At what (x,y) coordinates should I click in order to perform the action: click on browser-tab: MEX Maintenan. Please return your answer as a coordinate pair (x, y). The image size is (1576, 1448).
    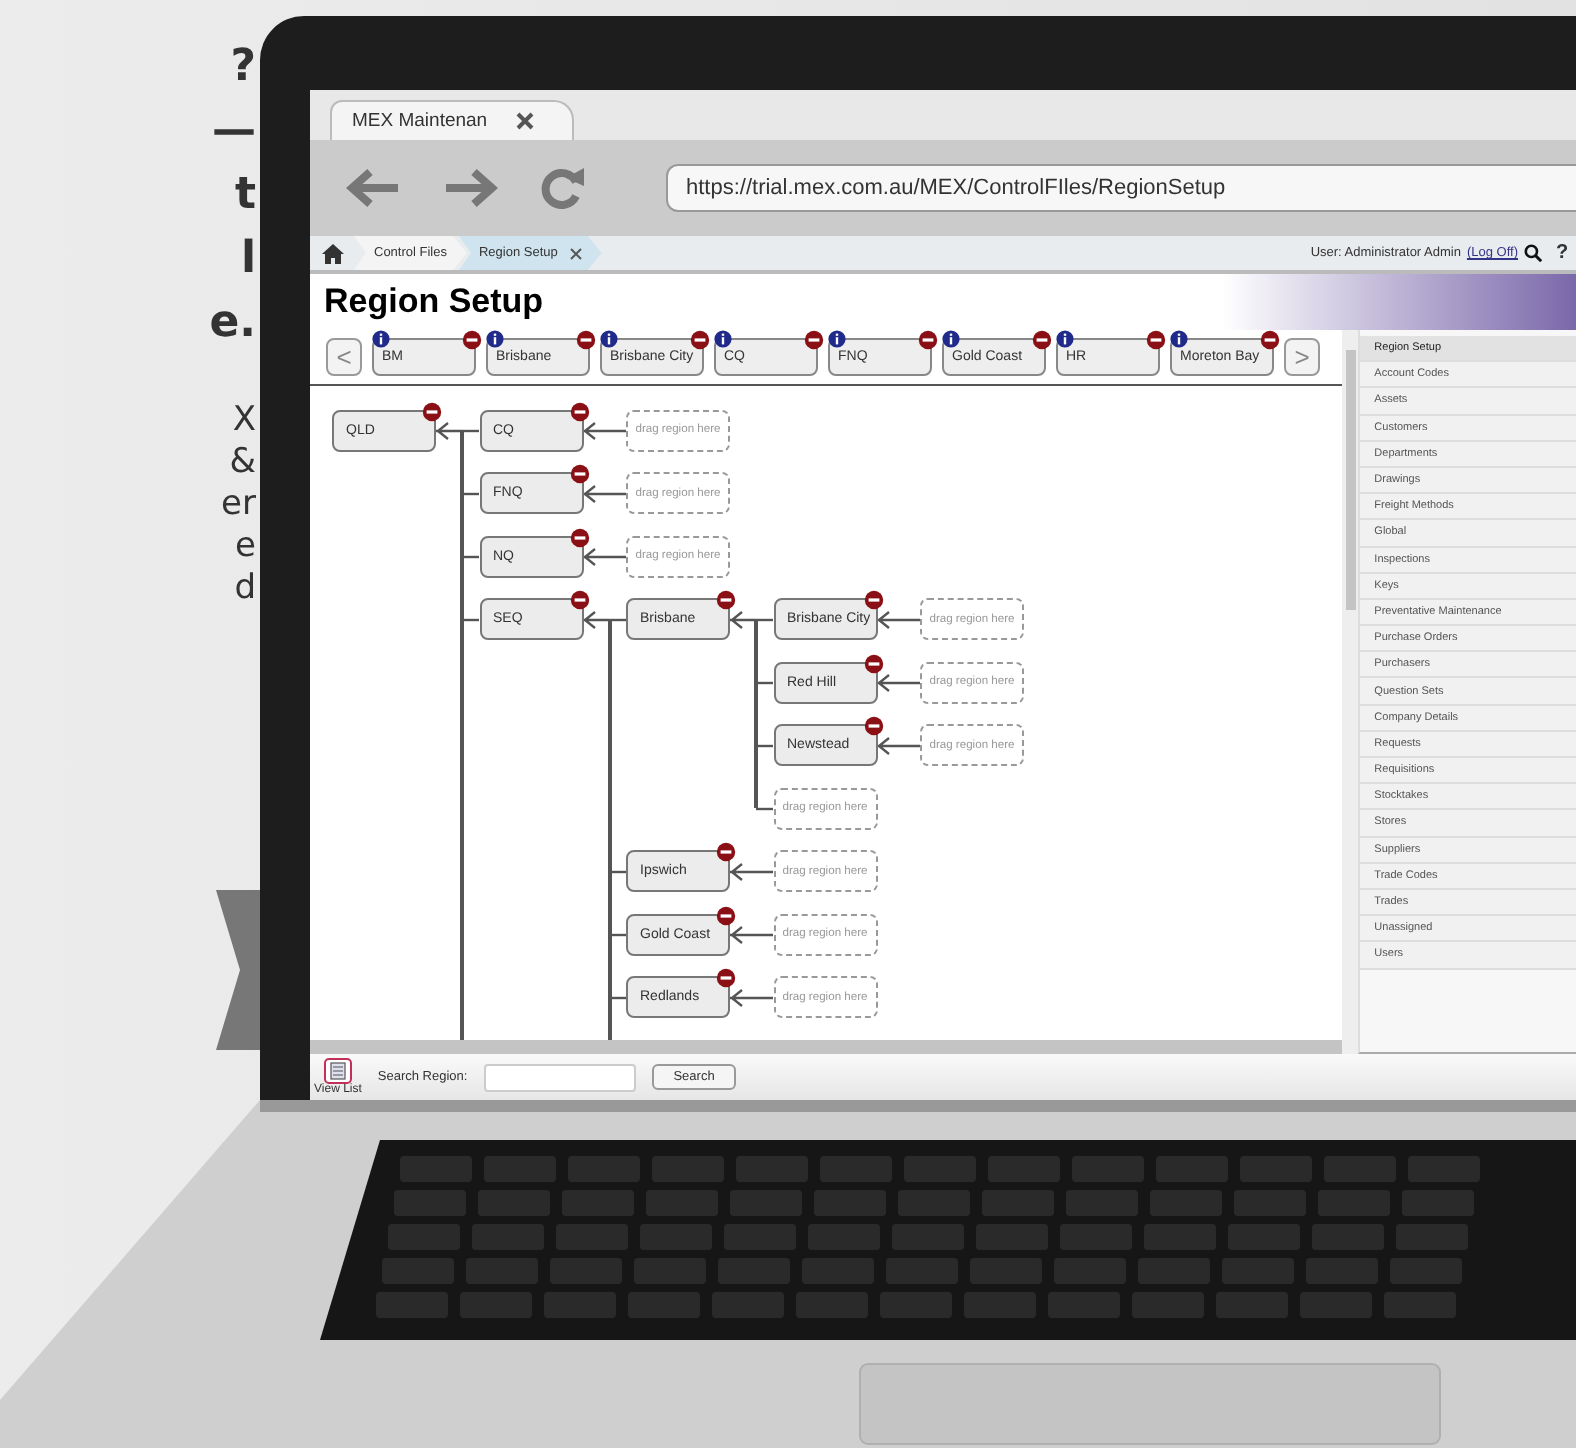
    Looking at the image, I should click on (452, 120).